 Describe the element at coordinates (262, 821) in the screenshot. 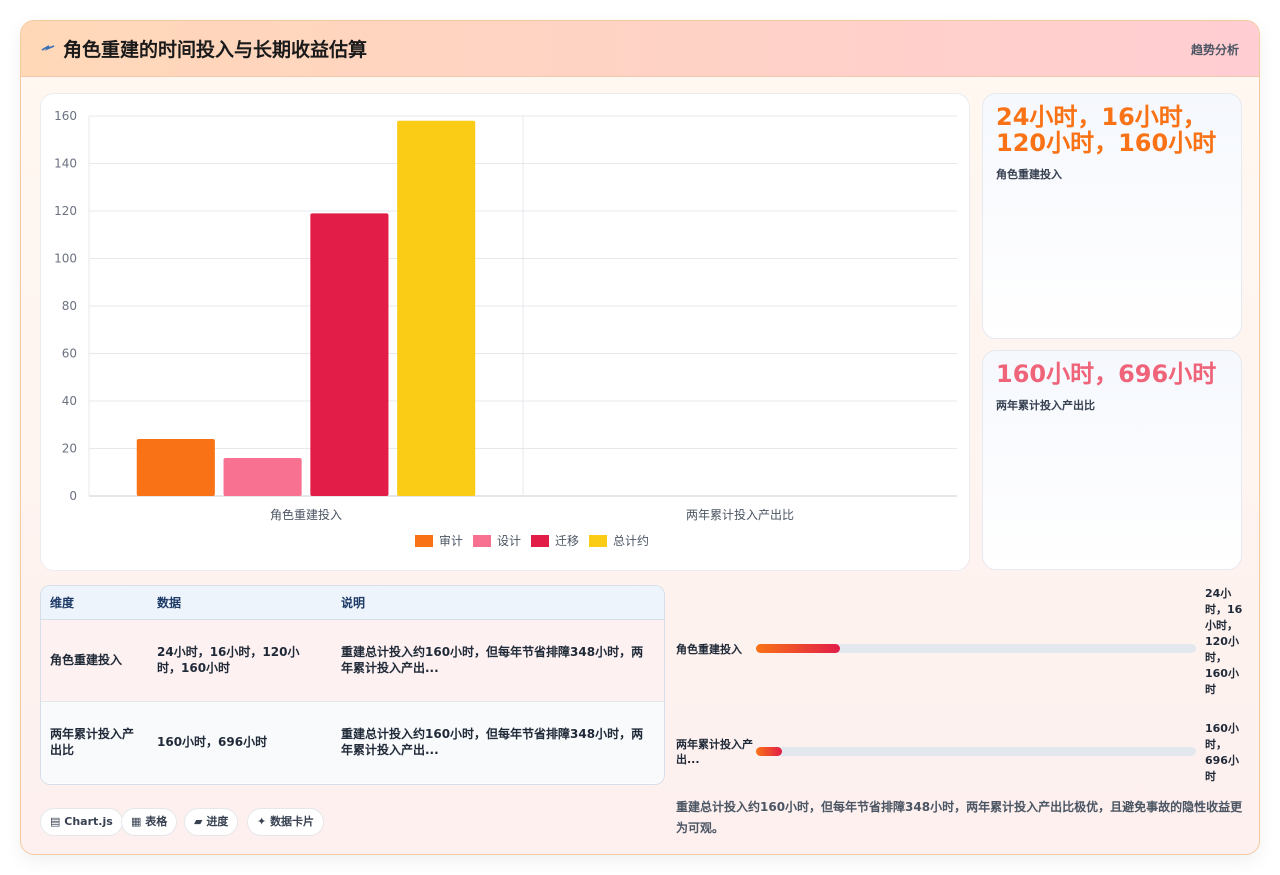

I see `sparkle-icon: ✦` at that location.